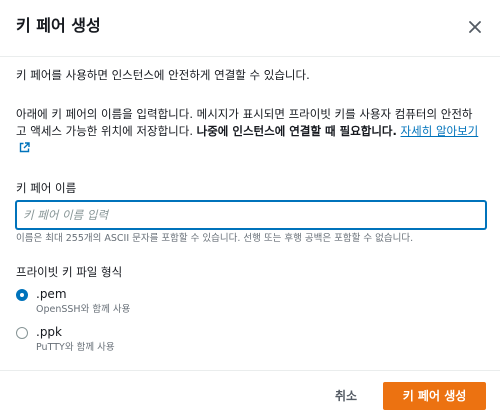  Describe the element at coordinates (22, 333) in the screenshot. I see `radio-button-ppk` at that location.